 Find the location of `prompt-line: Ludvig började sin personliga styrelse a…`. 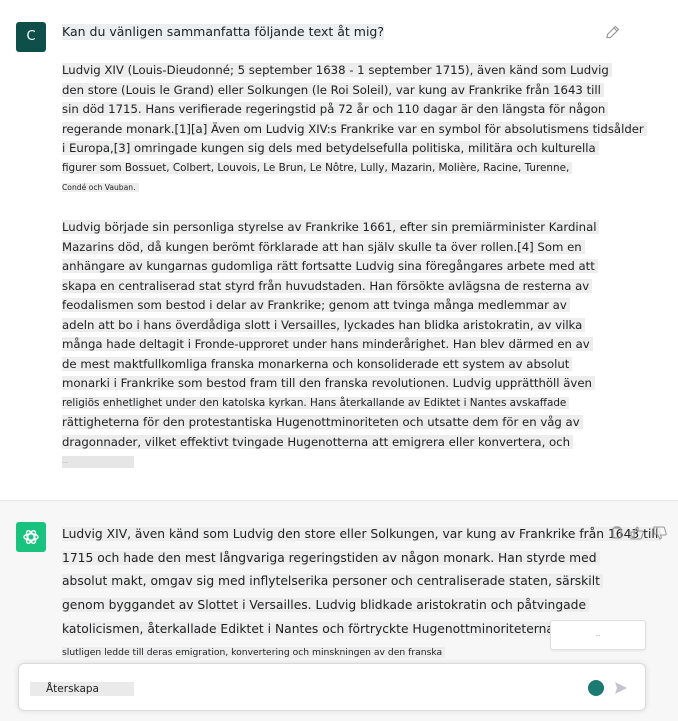

prompt-line: Ludvig började sin personliga styrelse a… is located at coordinates (332, 228).